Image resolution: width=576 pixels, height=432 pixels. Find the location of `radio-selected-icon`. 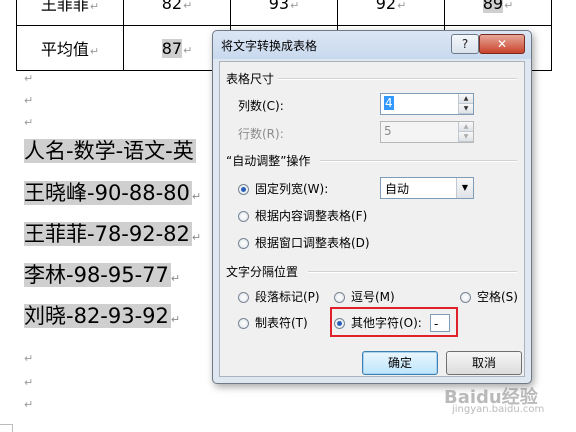

radio-selected-icon is located at coordinates (243, 189).